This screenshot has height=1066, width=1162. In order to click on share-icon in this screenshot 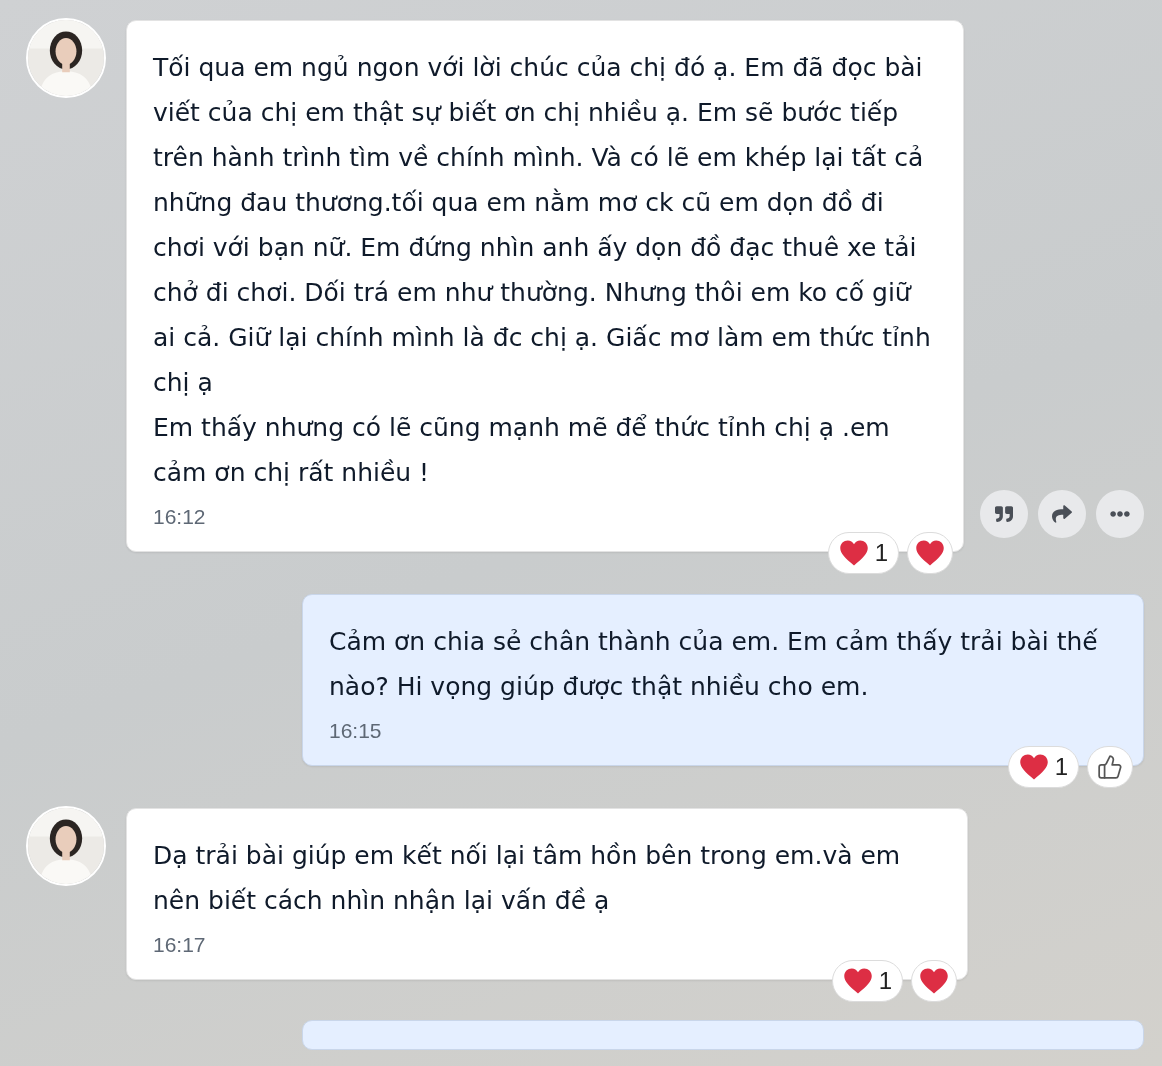, I will do `click(1062, 514)`.